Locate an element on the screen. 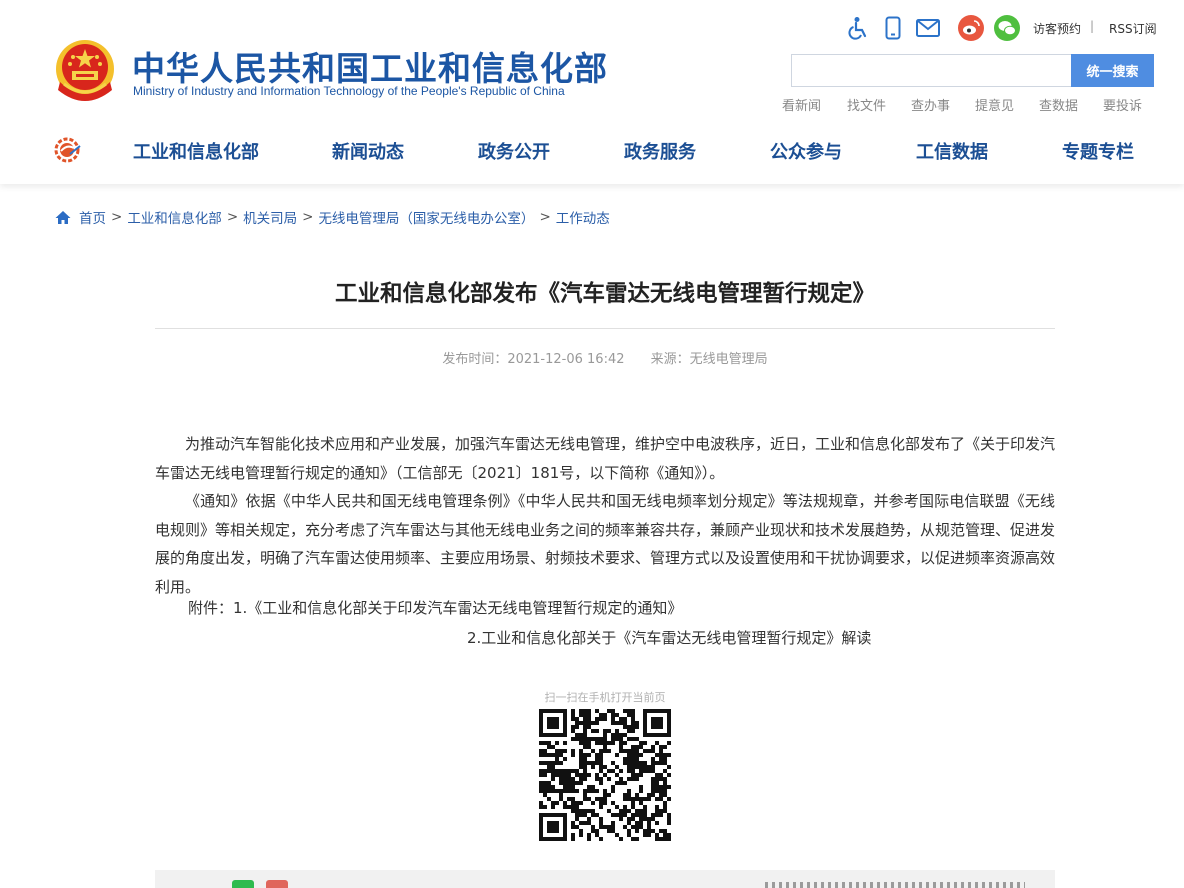  attachment-link-2: 2.工业和信息化部关于《汽车雷达无线电管理暂行规定》解读 is located at coordinates (669, 637).